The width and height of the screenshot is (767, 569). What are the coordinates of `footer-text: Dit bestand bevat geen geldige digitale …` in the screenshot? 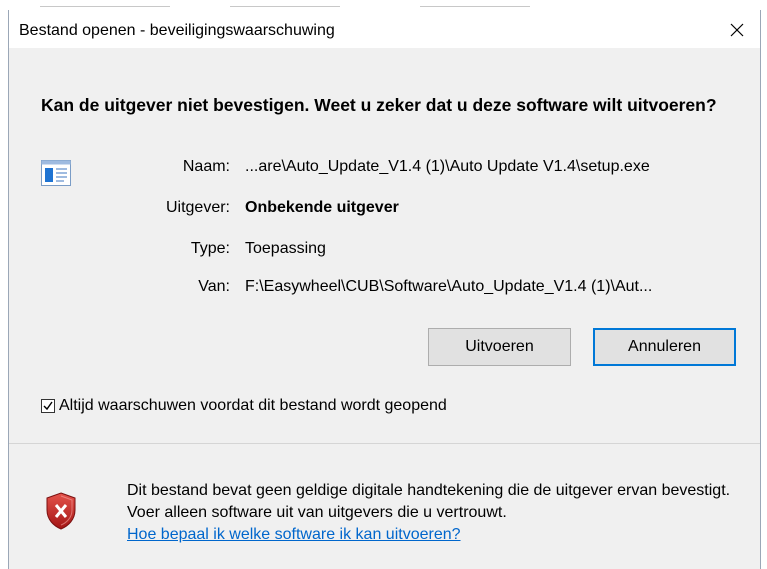 It's located at (429, 501).